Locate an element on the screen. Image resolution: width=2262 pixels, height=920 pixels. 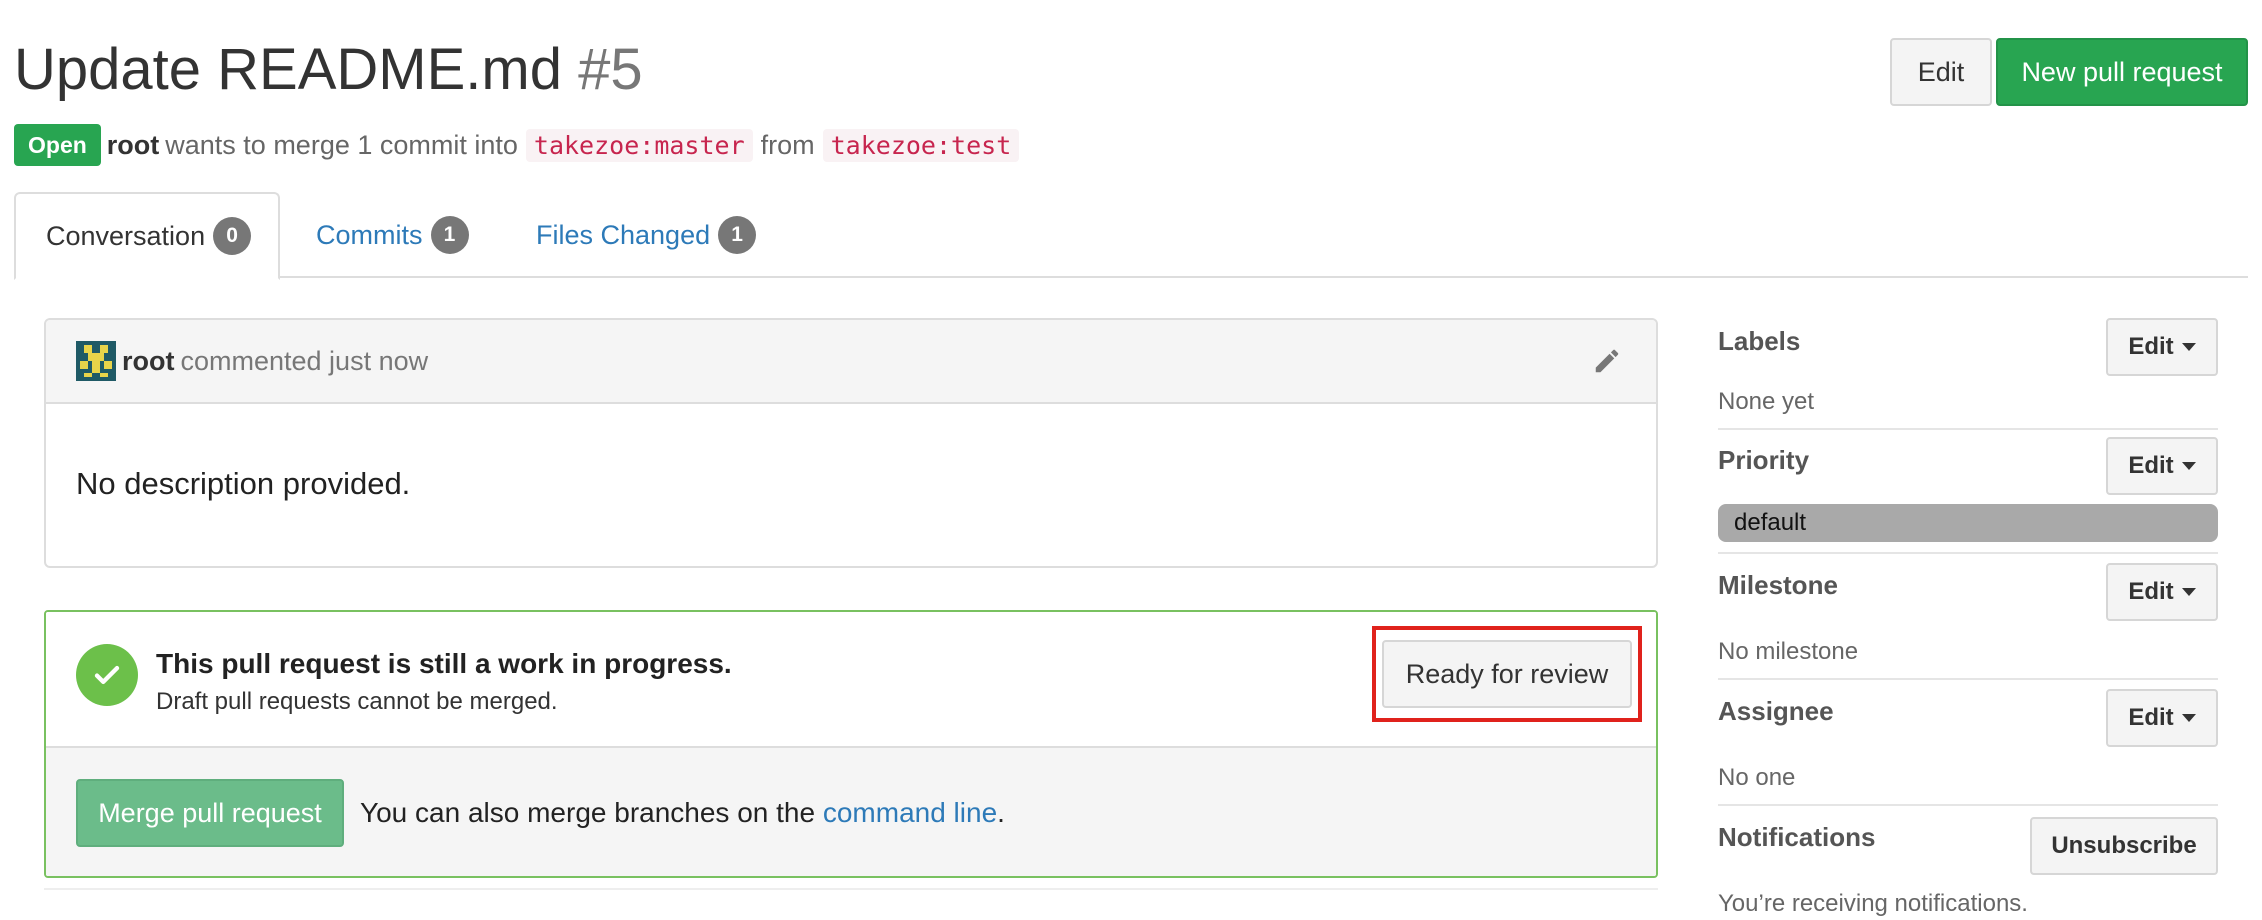
sidebar-priority: Priority Edit default is located at coordinates (1968, 492).